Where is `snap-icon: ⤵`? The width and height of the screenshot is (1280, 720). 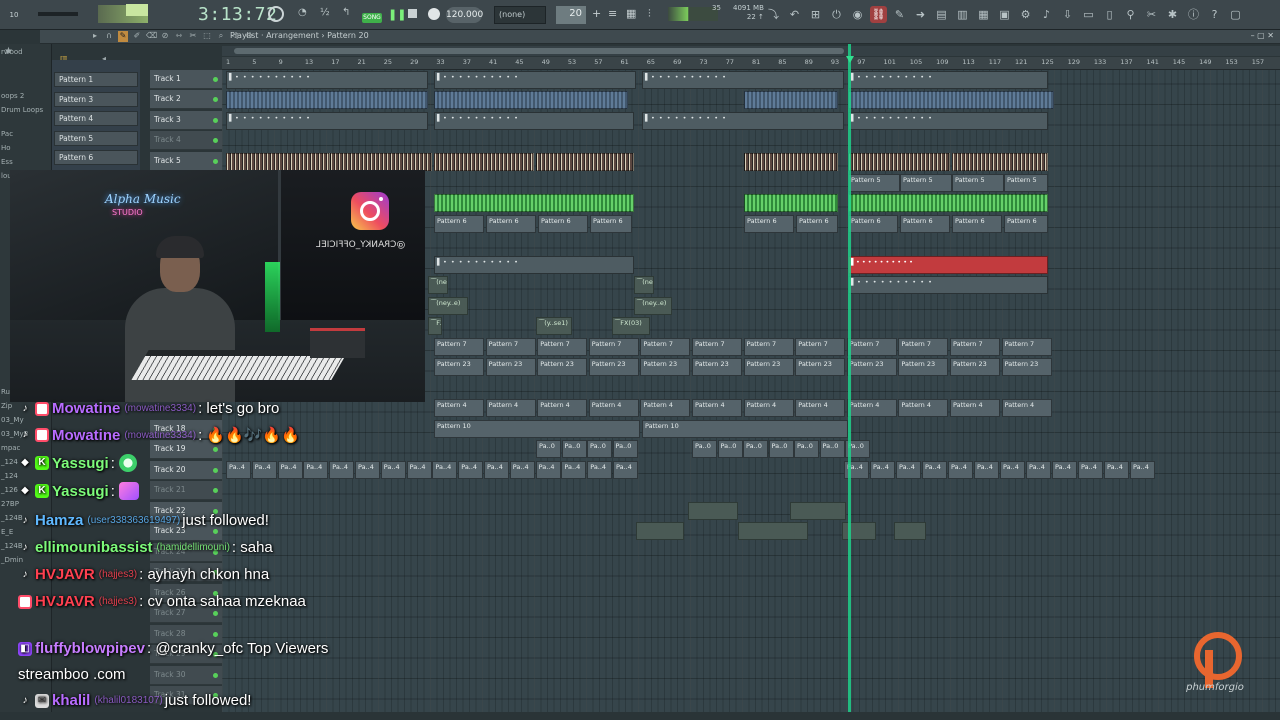 snap-icon: ⤵ is located at coordinates (773, 14).